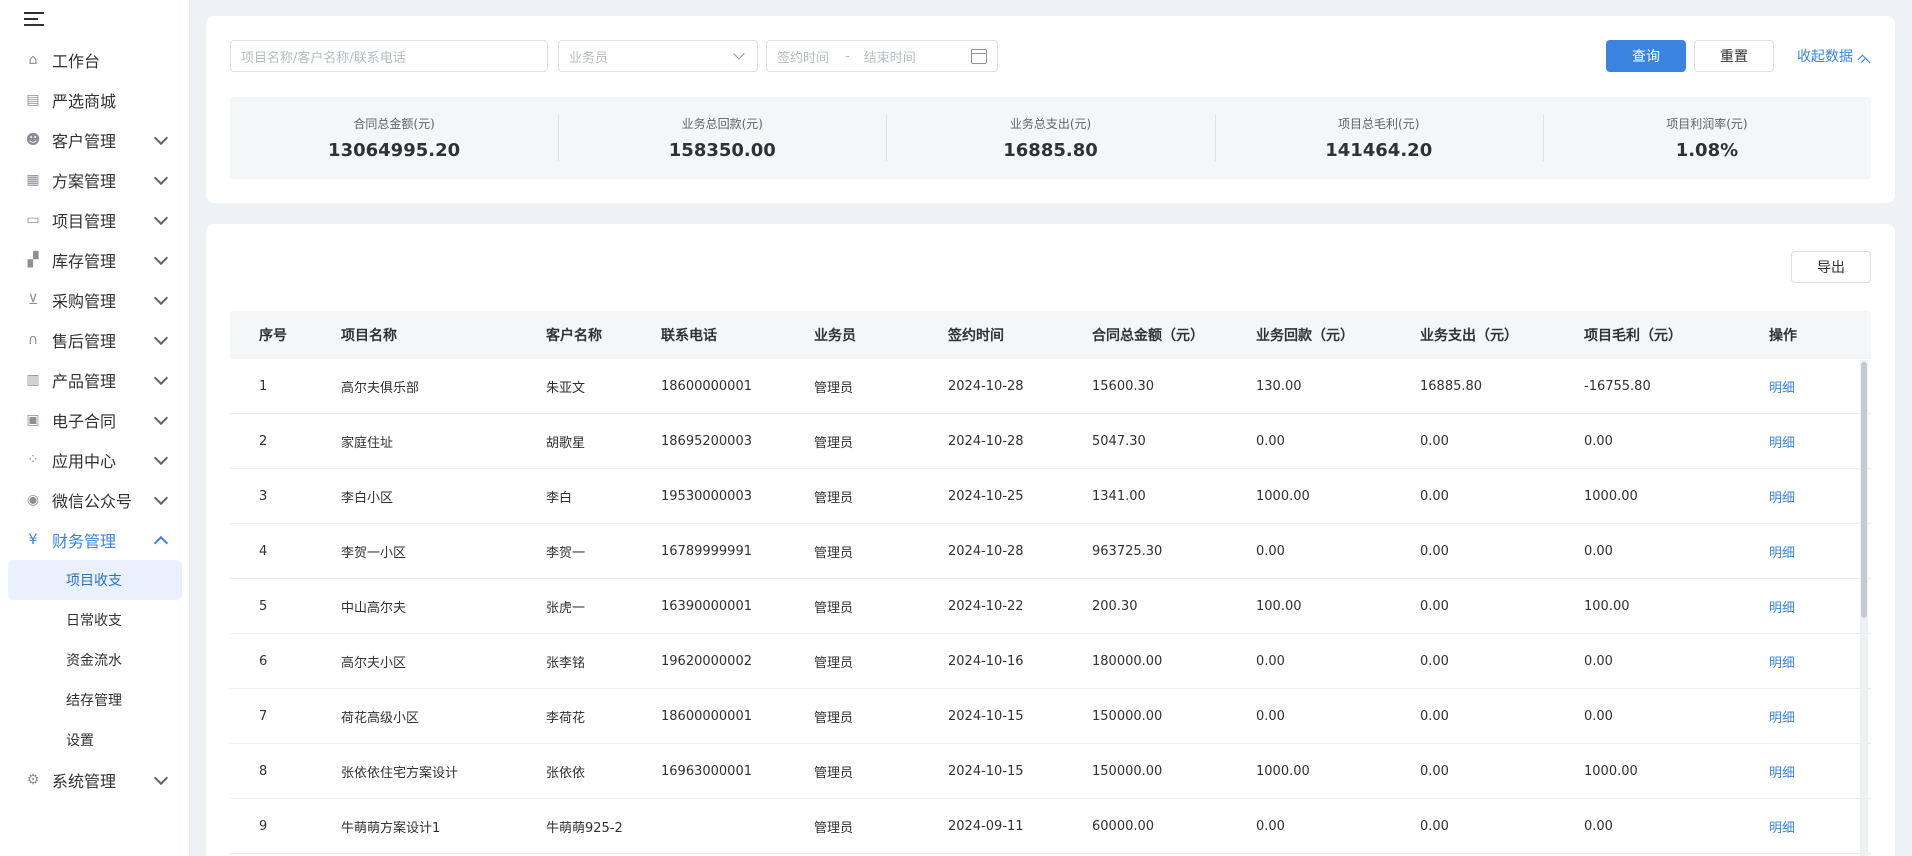 The height and width of the screenshot is (856, 1912). What do you see at coordinates (391, 828) in the screenshot?
I see `table-cell: 牛萌萌方案设计1` at bounding box center [391, 828].